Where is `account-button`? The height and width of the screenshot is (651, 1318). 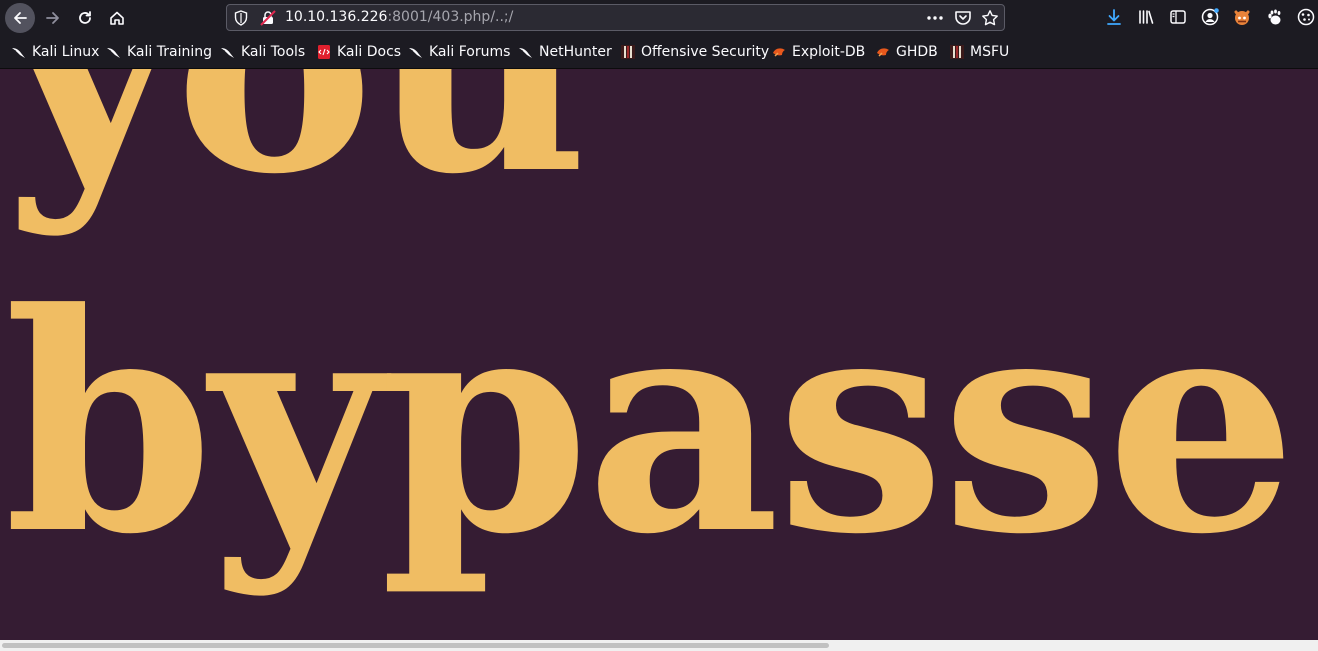 account-button is located at coordinates (1210, 17).